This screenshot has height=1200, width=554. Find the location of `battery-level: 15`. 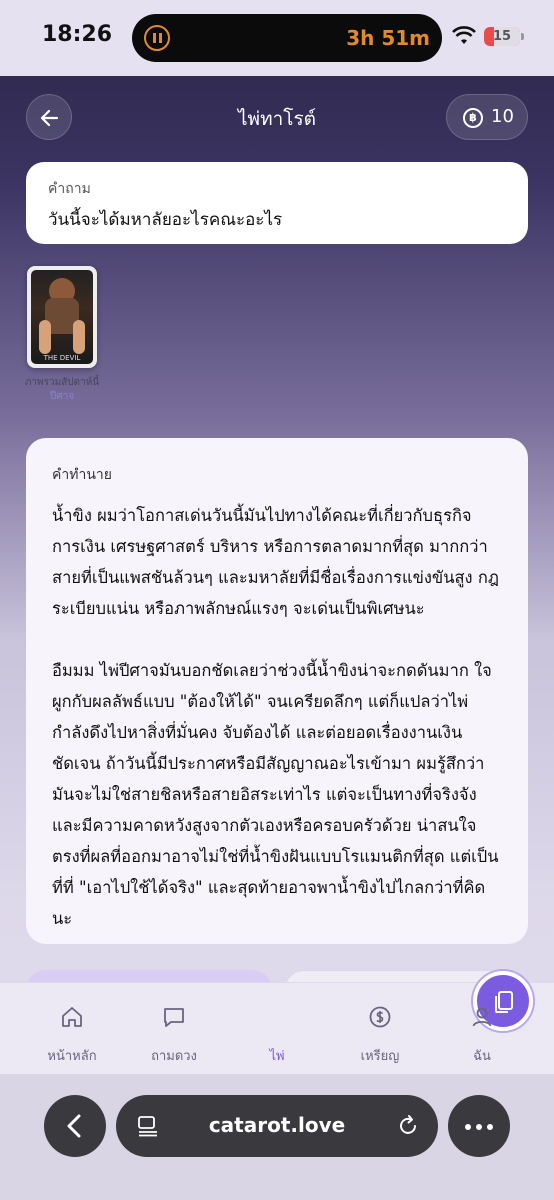

battery-level: 15 is located at coordinates (502, 36).